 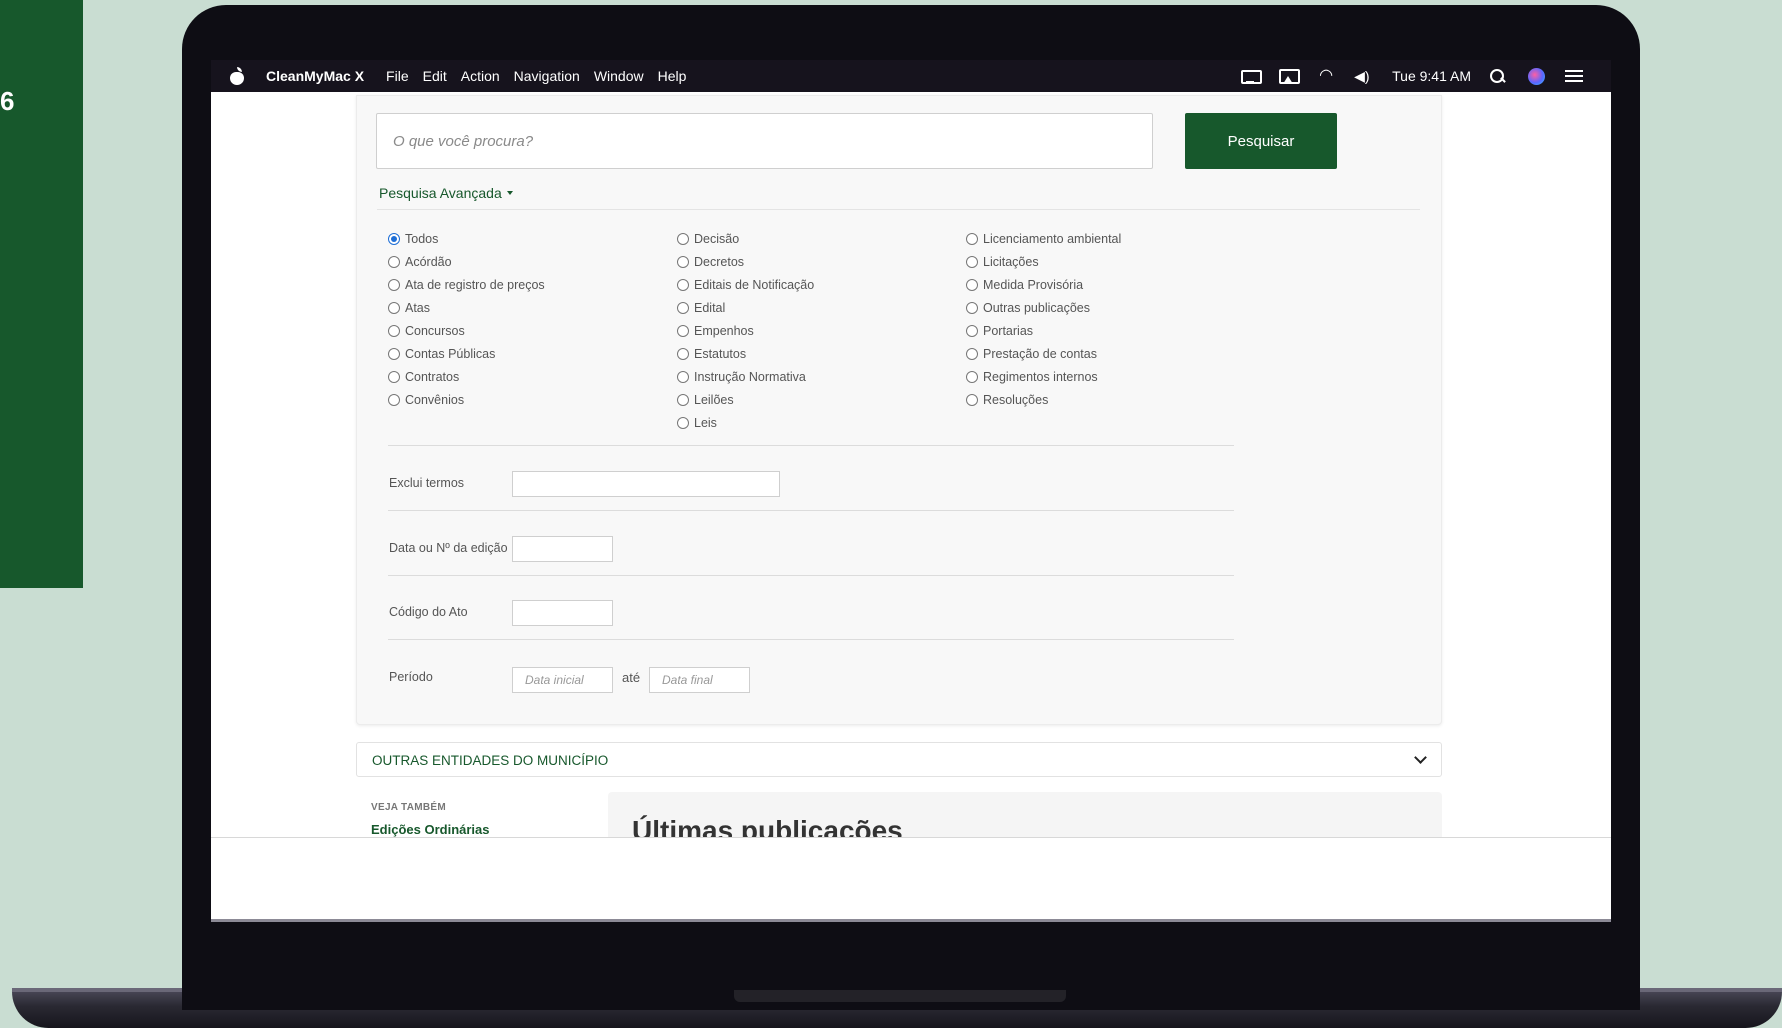 What do you see at coordinates (1575, 76) in the screenshot?
I see `control-center-icon` at bounding box center [1575, 76].